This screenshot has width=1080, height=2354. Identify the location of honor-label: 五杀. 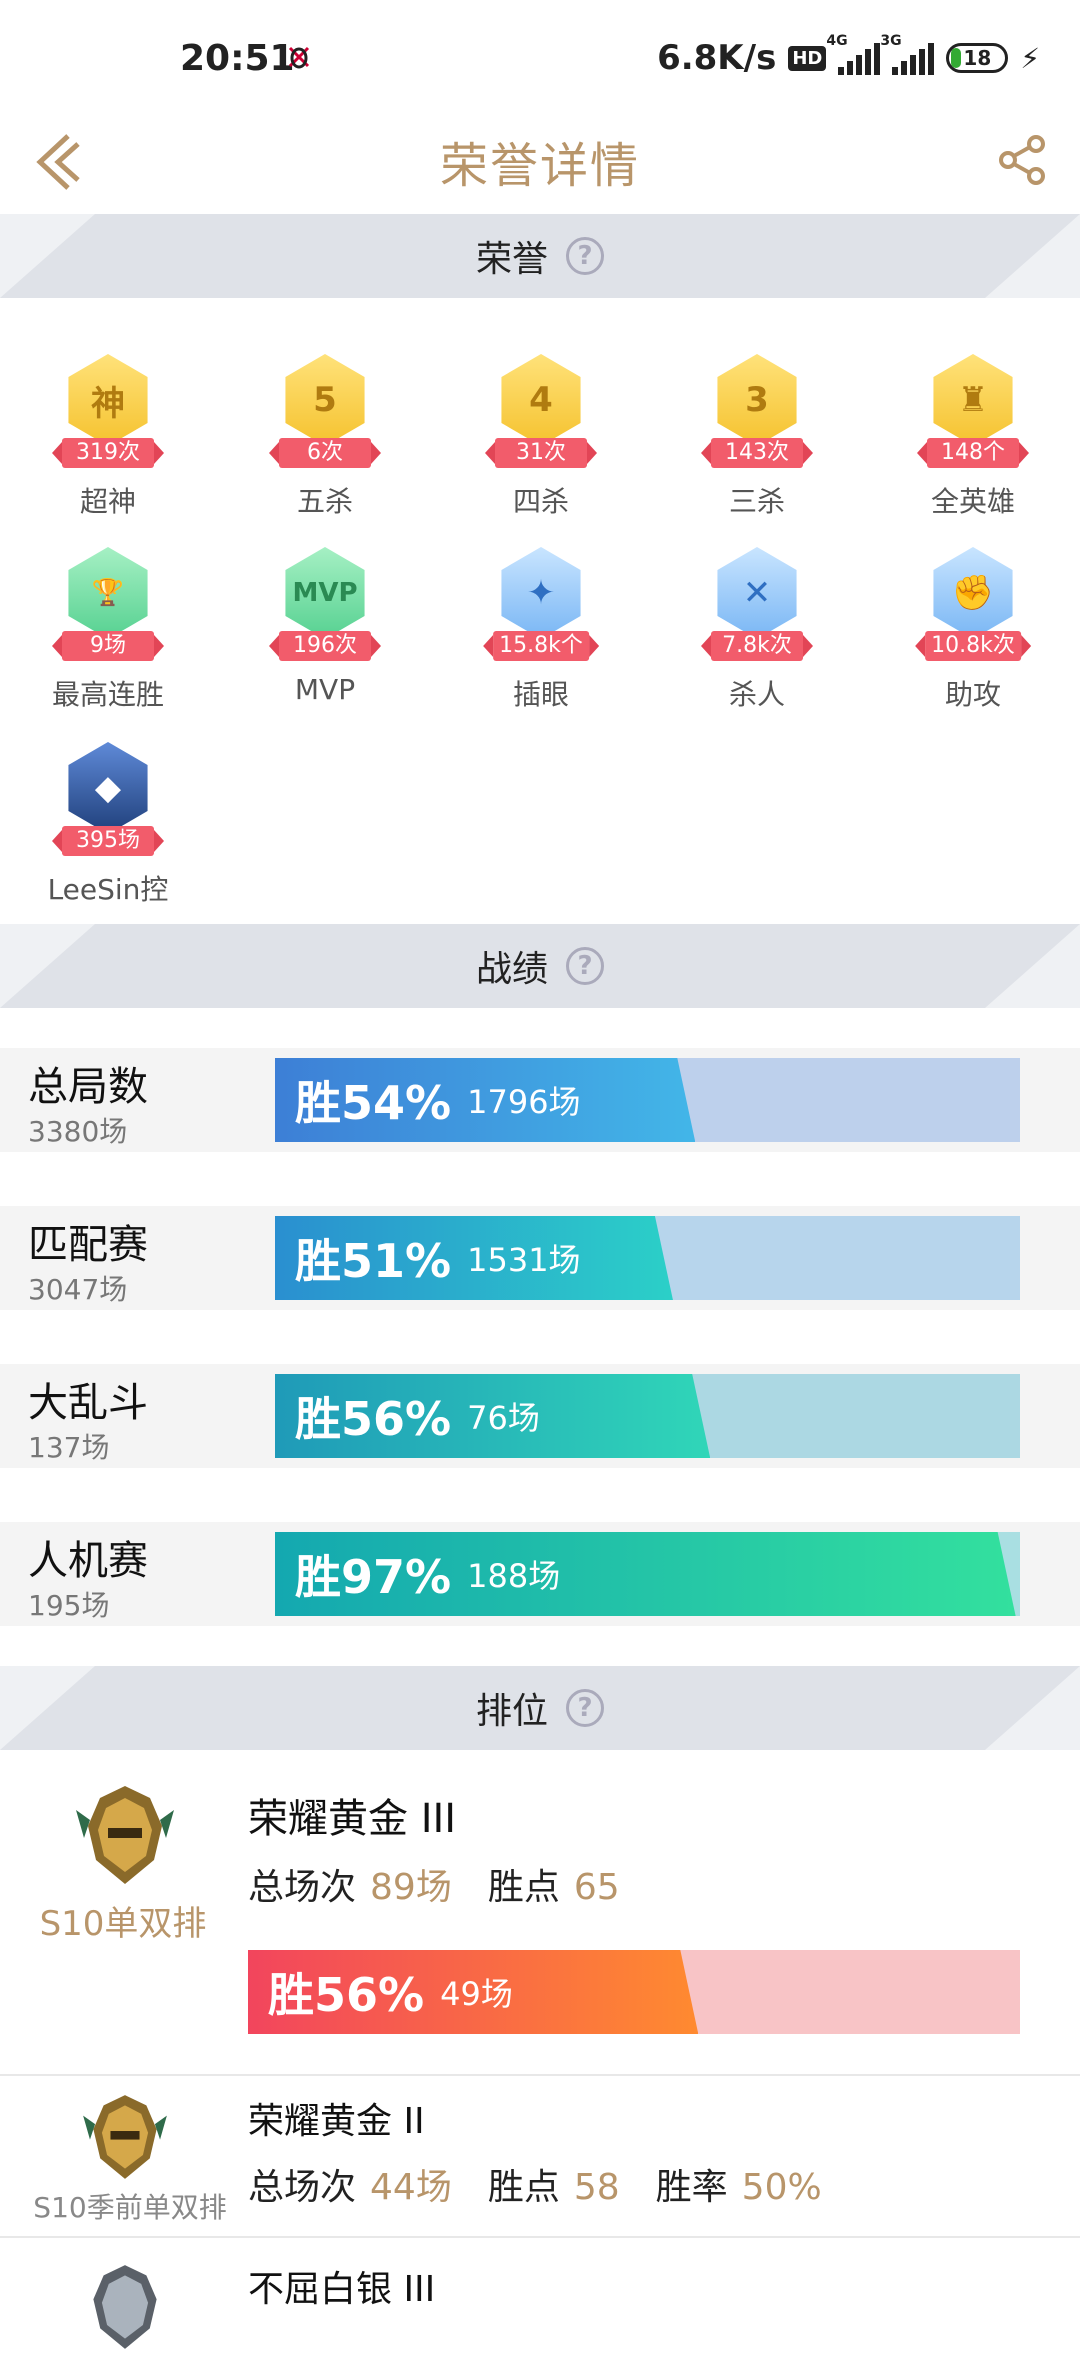
(324, 501).